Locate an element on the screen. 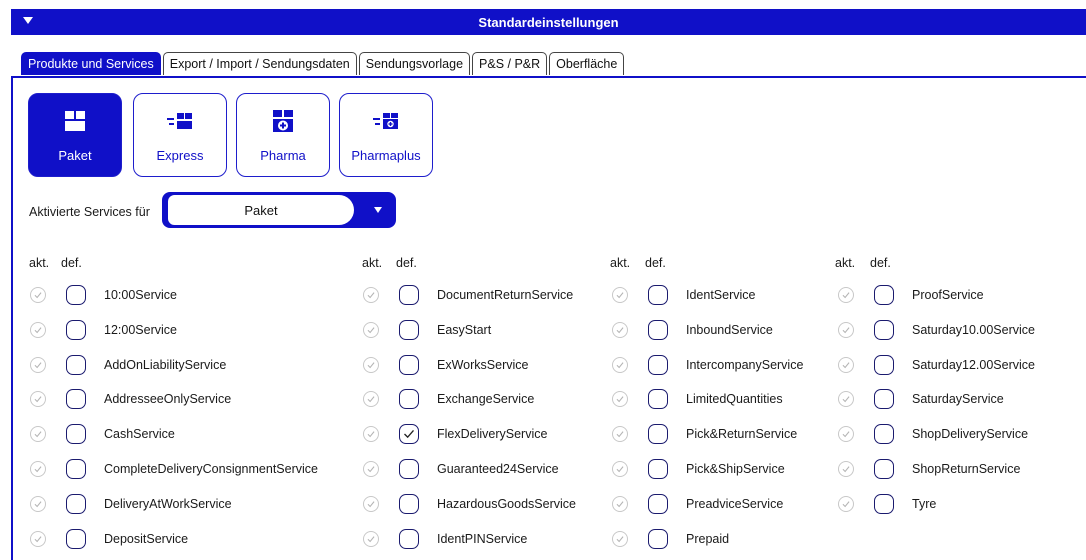 The height and width of the screenshot is (560, 1086). service-name: ExchangeService is located at coordinates (486, 399).